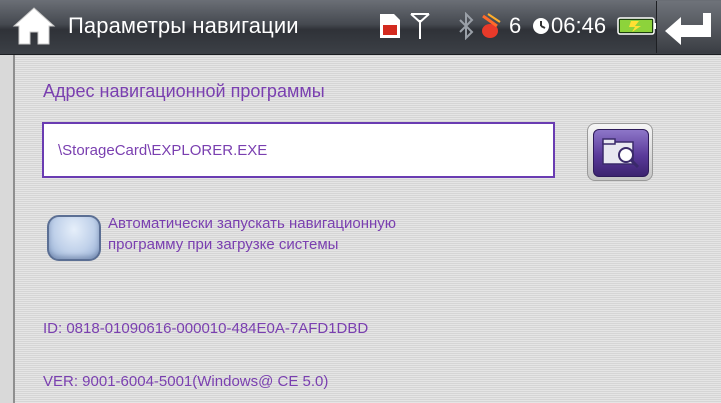 The width and height of the screenshot is (721, 403). I want to click on program-path-input, so click(298, 150).